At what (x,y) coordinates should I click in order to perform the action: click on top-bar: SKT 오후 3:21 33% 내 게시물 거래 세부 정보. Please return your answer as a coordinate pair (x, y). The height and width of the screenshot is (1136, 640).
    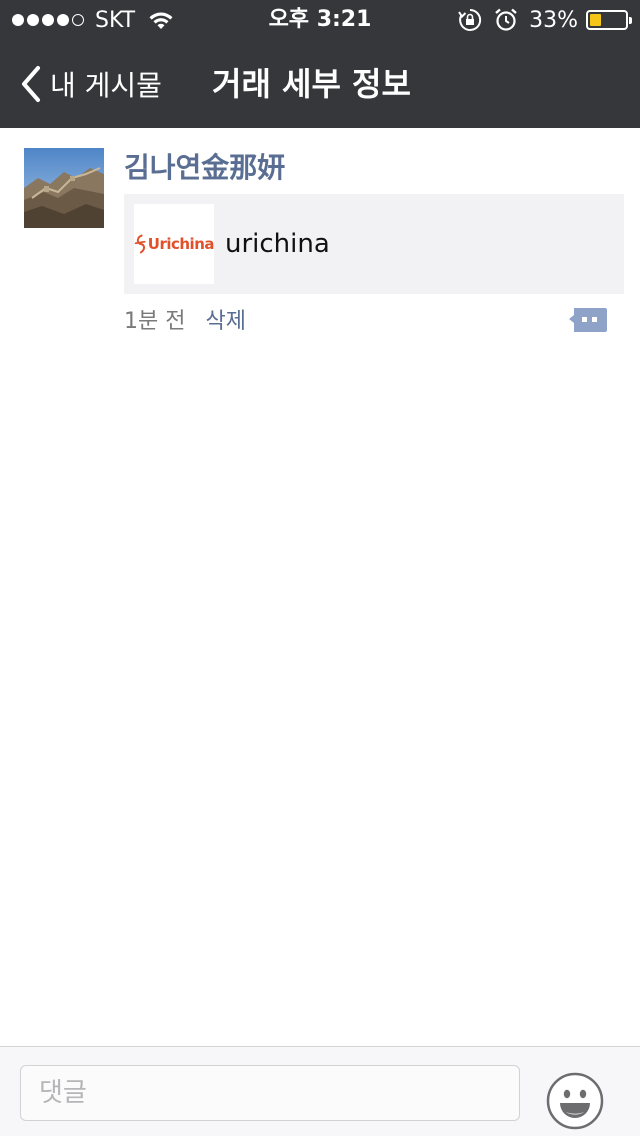
    Looking at the image, I should click on (320, 64).